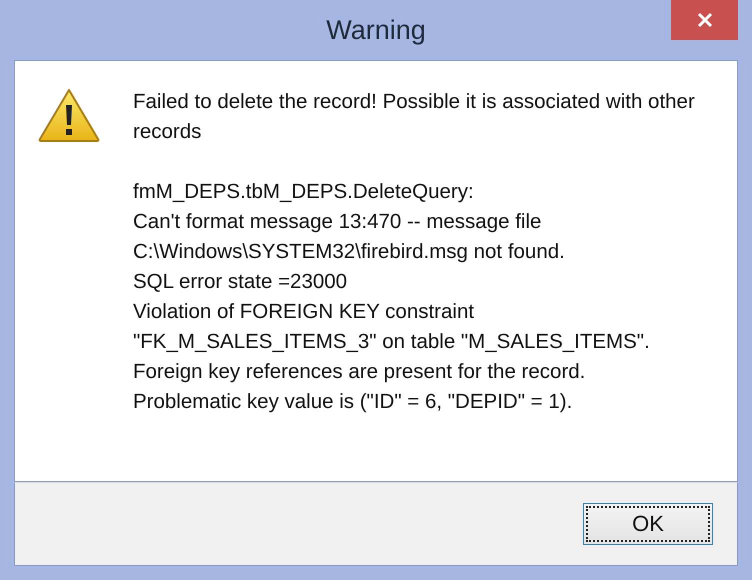  What do you see at coordinates (359, 372) in the screenshot?
I see `error-detail-line: Foreign key references are present for the record.` at bounding box center [359, 372].